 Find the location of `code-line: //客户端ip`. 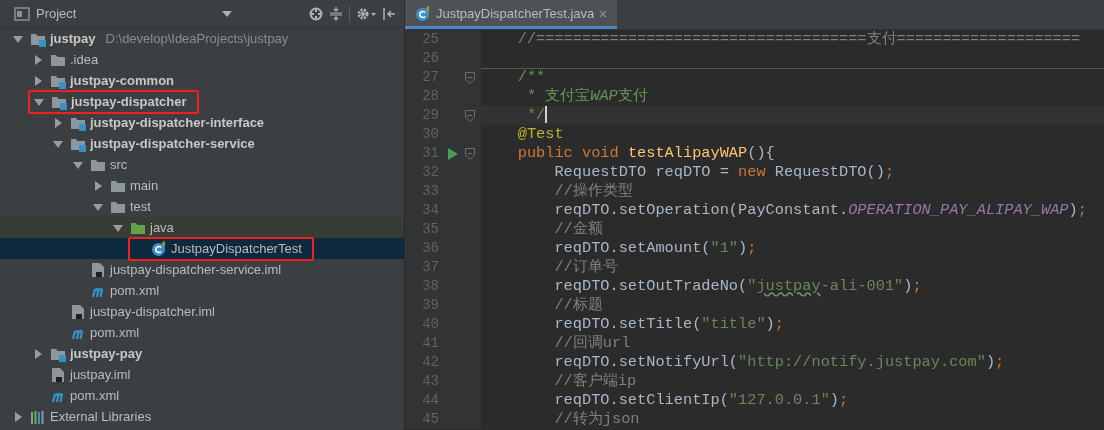

code-line: //客户端ip is located at coordinates (595, 382).